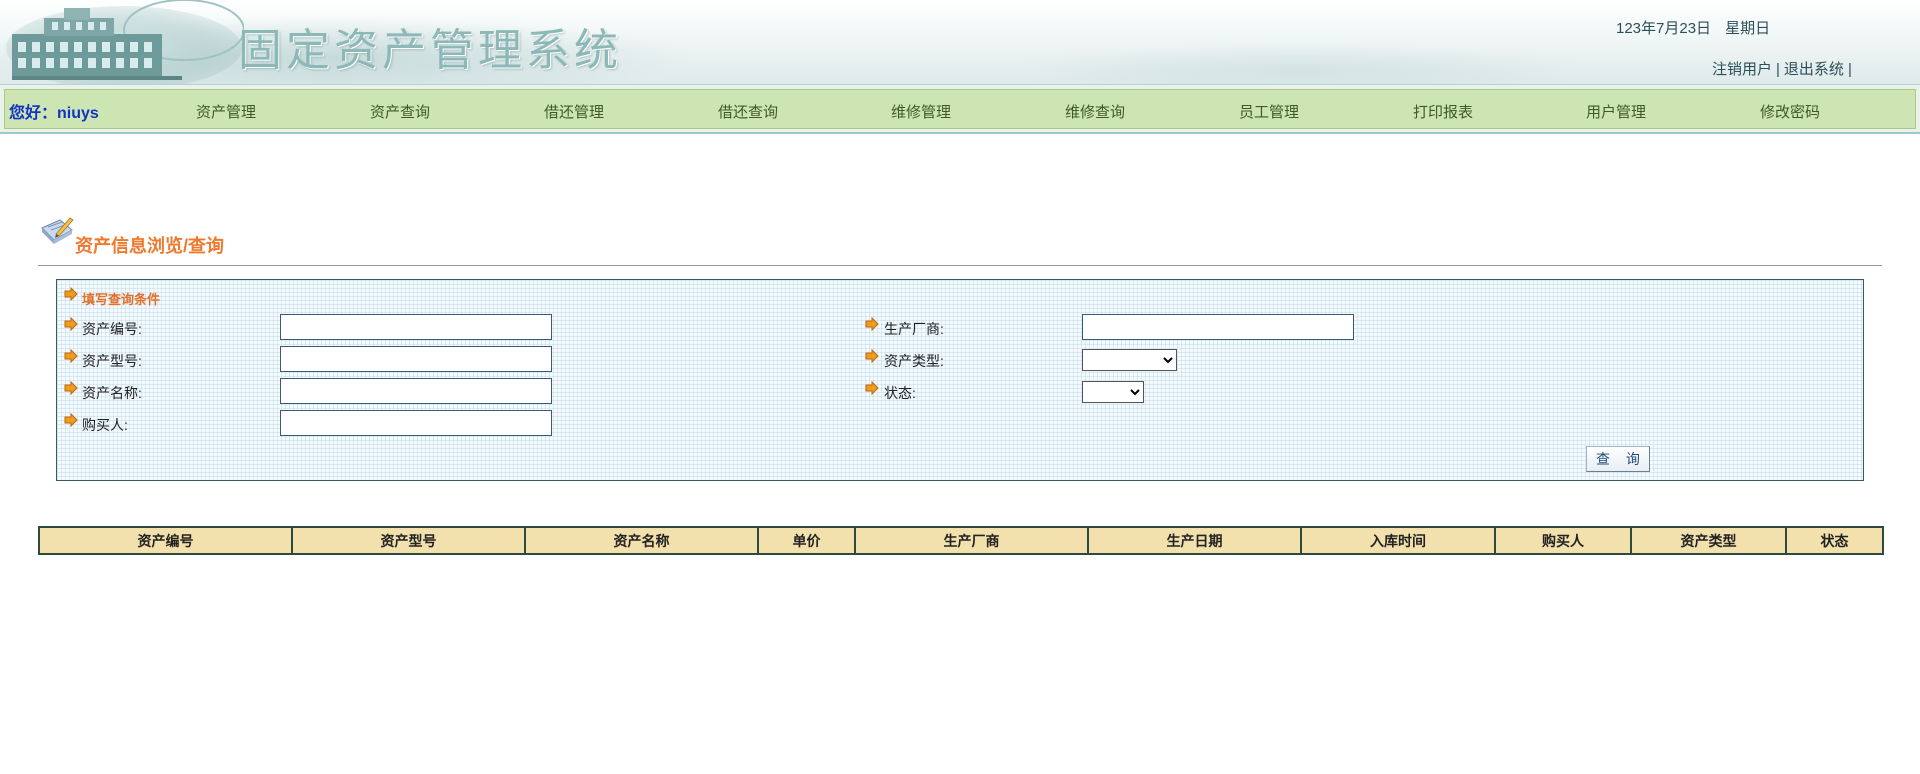 The image size is (1920, 774). Describe the element at coordinates (112, 393) in the screenshot. I see `asset-name-label: 资产名称:` at that location.